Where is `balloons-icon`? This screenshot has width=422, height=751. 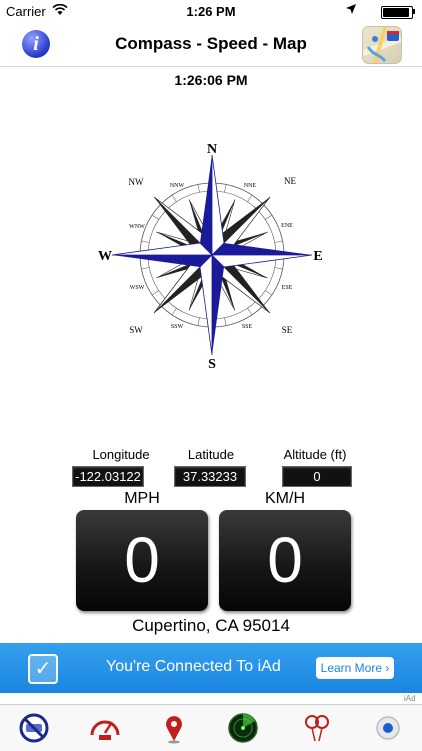 balloons-icon is located at coordinates (317, 728).